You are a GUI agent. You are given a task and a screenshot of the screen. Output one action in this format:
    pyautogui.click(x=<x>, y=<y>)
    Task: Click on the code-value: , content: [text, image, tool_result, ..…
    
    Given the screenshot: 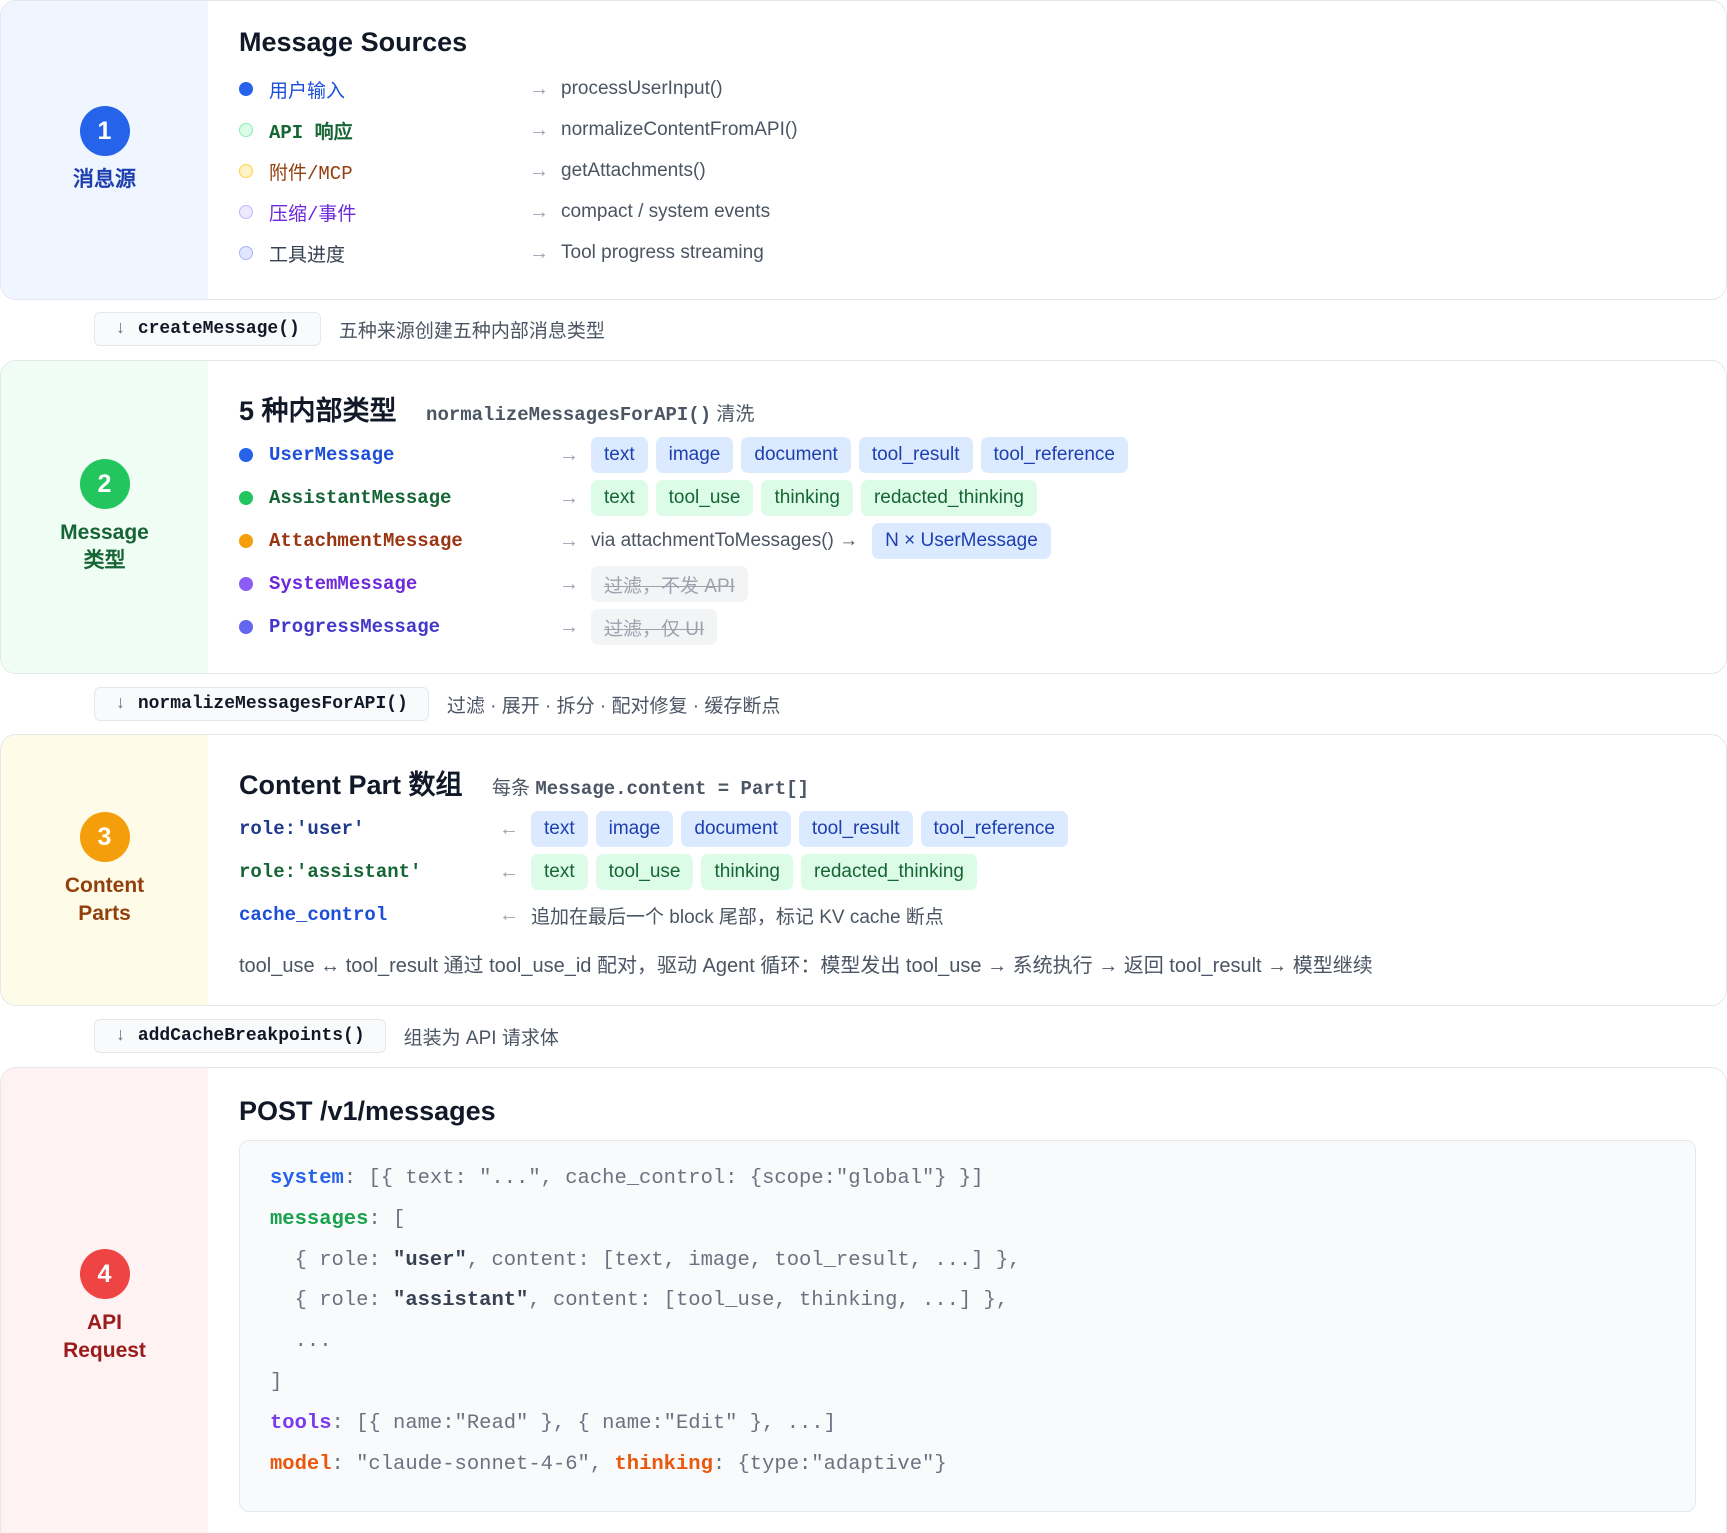 What is the action you would take?
    pyautogui.click(x=743, y=1260)
    